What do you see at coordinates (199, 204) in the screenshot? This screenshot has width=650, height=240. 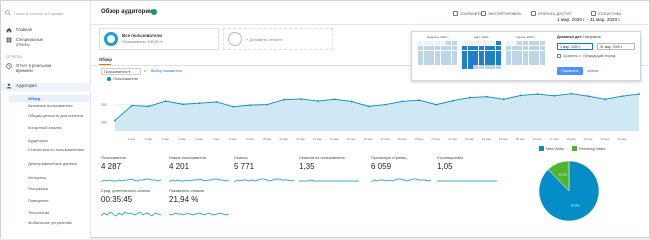 I see `metric-tile: Показатель отказов 21,94 %` at bounding box center [199, 204].